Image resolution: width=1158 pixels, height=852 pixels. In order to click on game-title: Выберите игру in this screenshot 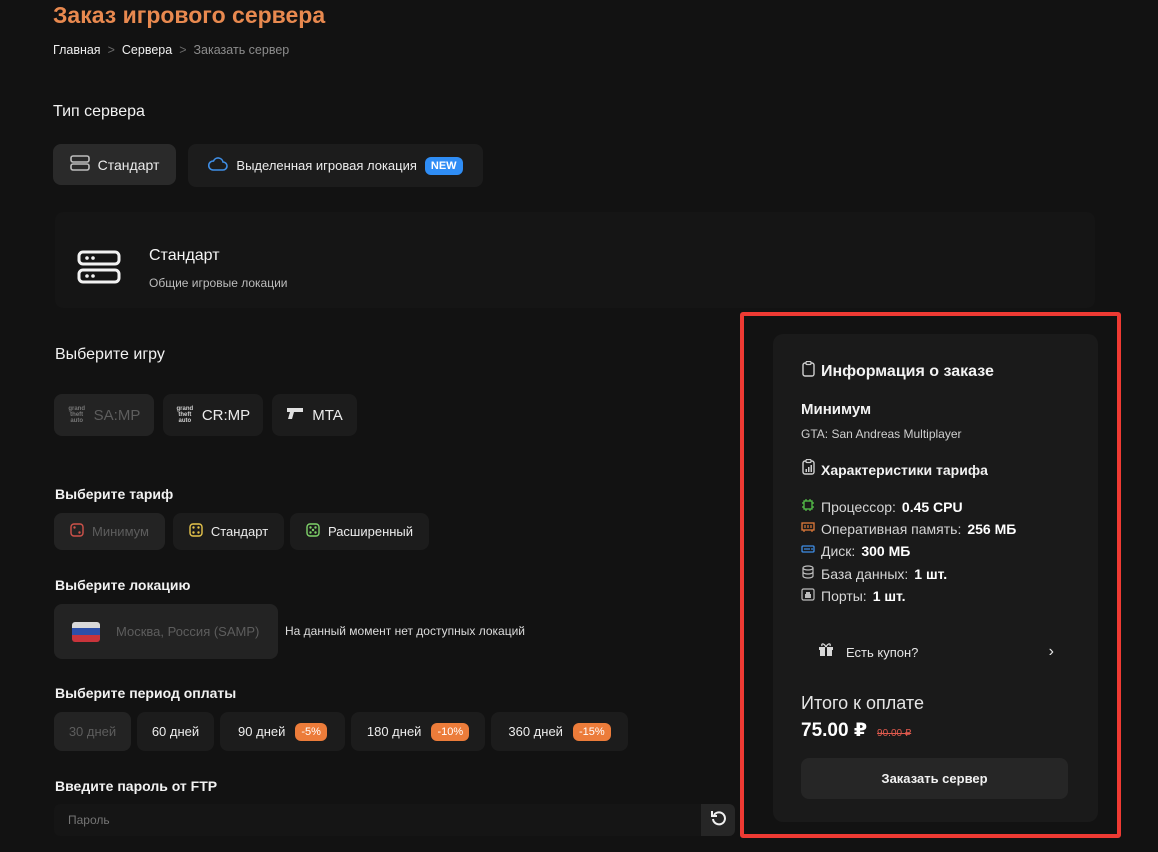, I will do `click(110, 354)`.